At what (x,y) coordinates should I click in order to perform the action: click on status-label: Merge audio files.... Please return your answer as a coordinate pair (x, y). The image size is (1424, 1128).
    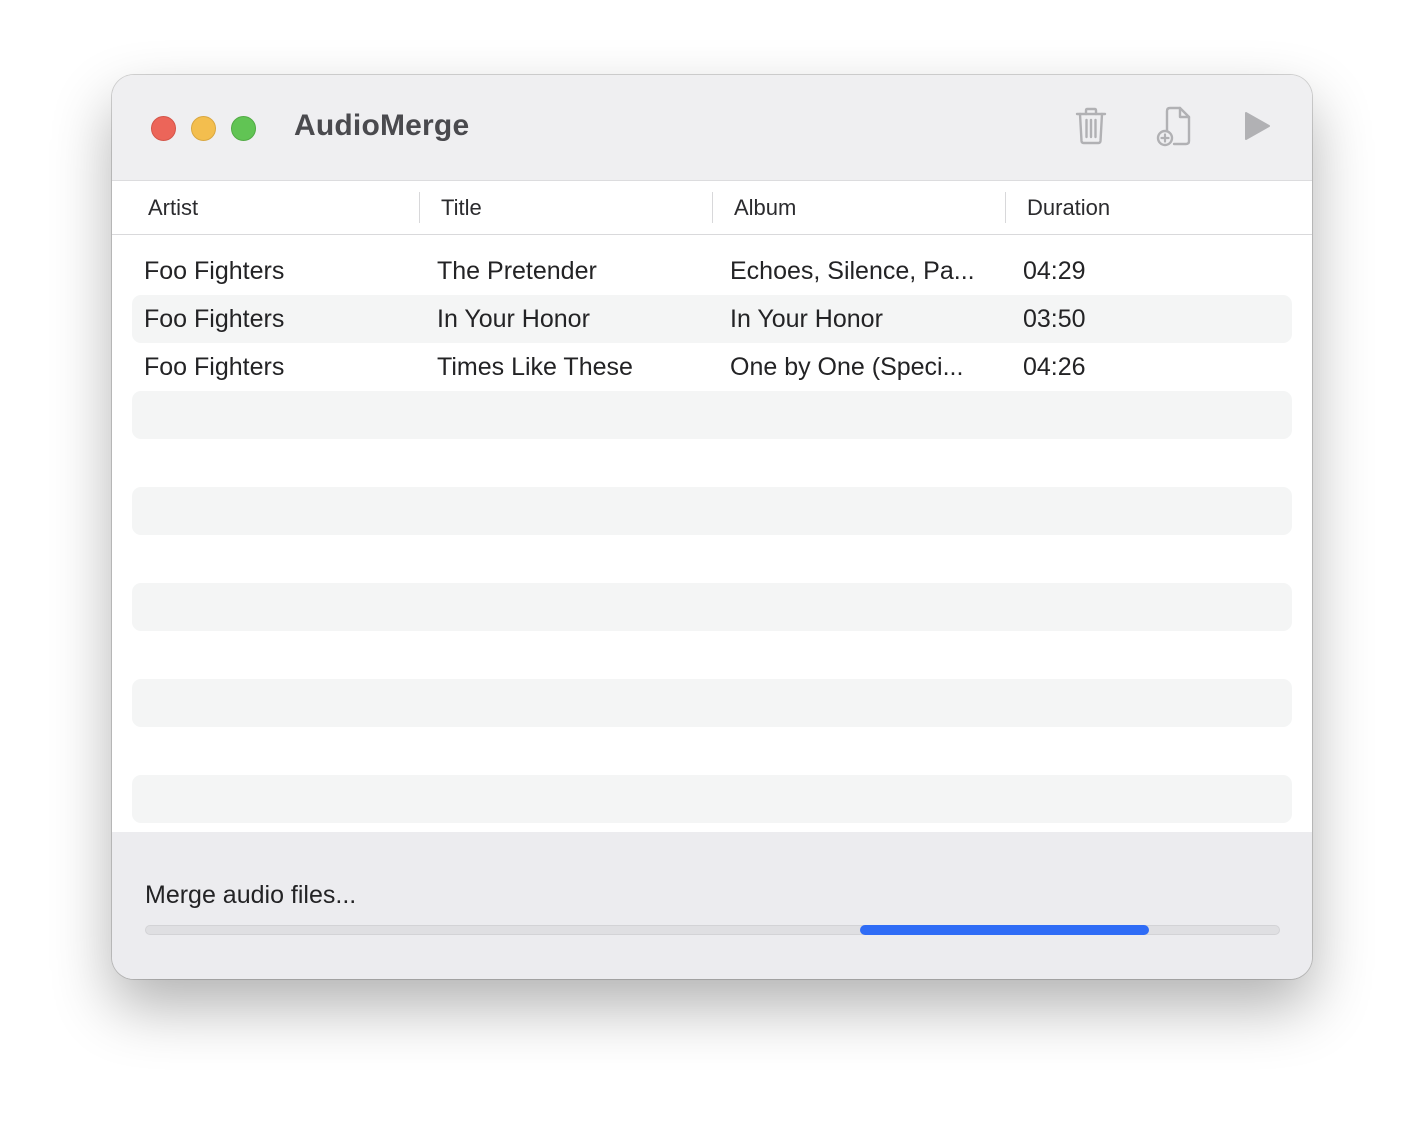
    Looking at the image, I should click on (251, 895).